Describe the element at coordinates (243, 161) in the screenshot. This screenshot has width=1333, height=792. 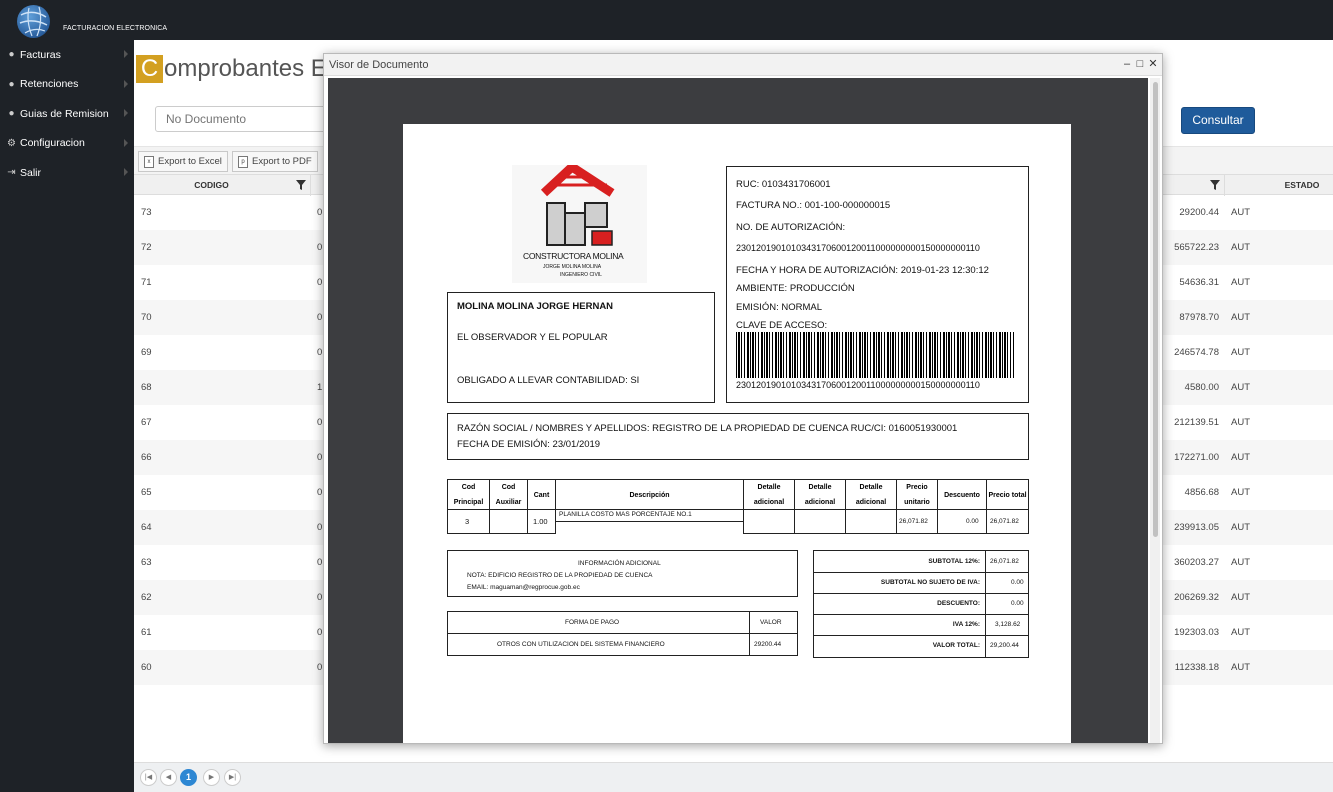
I see `pdf-file-icon: p` at that location.